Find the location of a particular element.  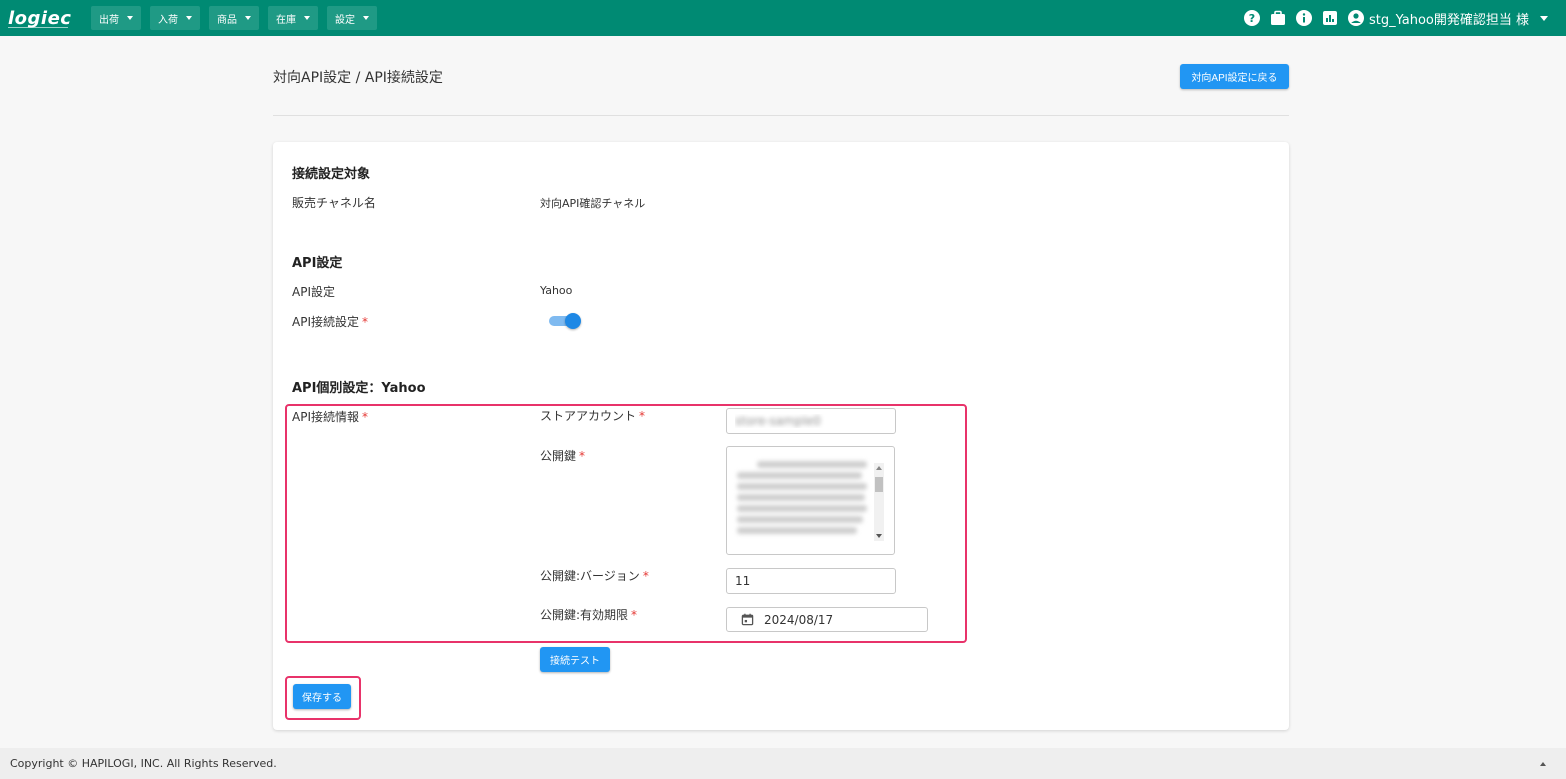

nav-label: 商品 is located at coordinates (227, 20).